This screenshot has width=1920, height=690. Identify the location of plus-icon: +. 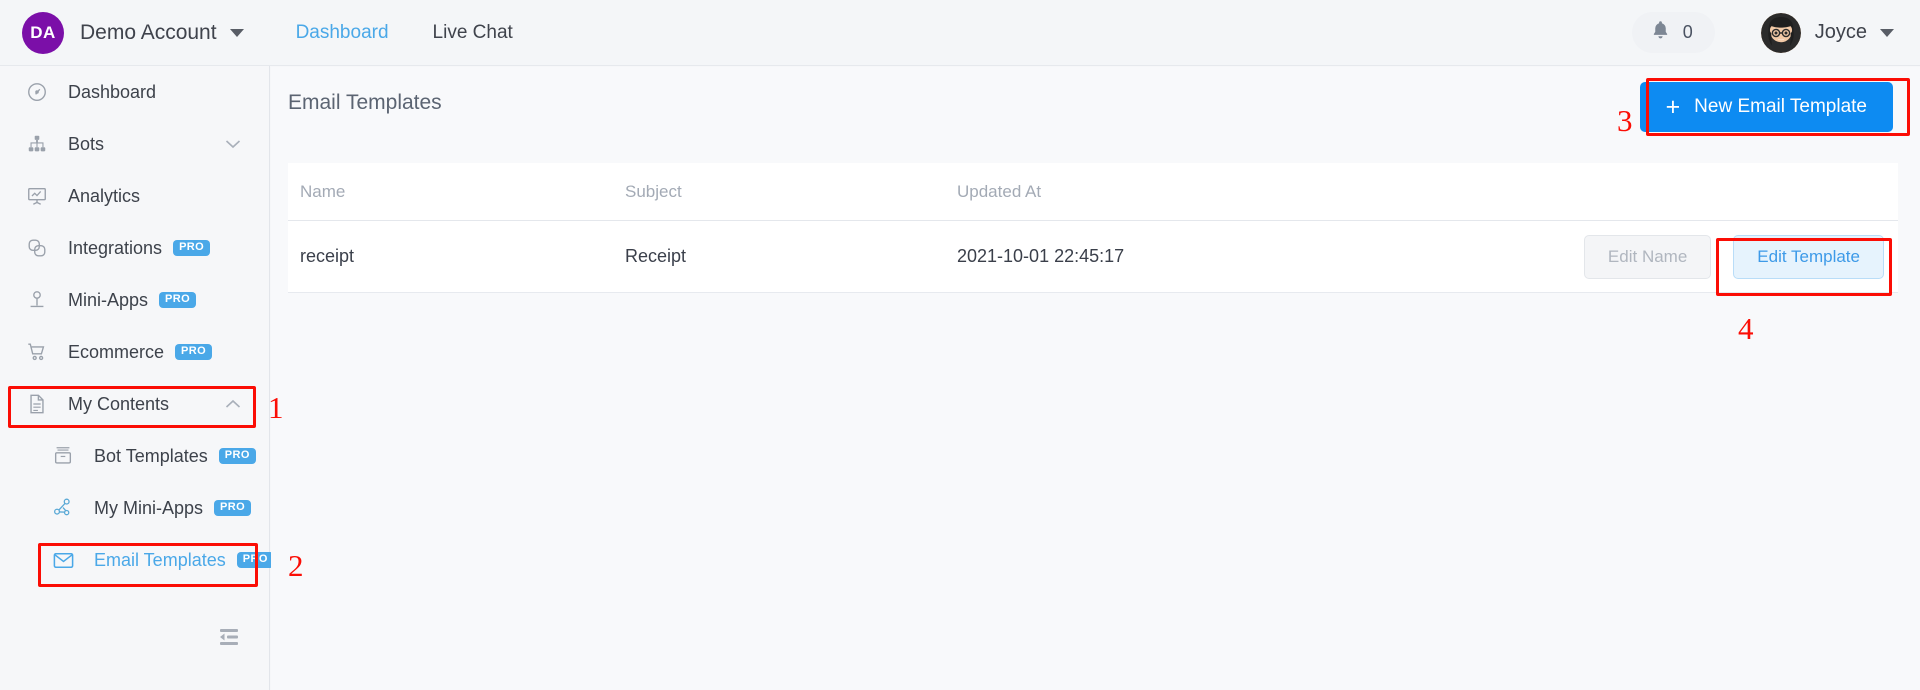
(1673, 106).